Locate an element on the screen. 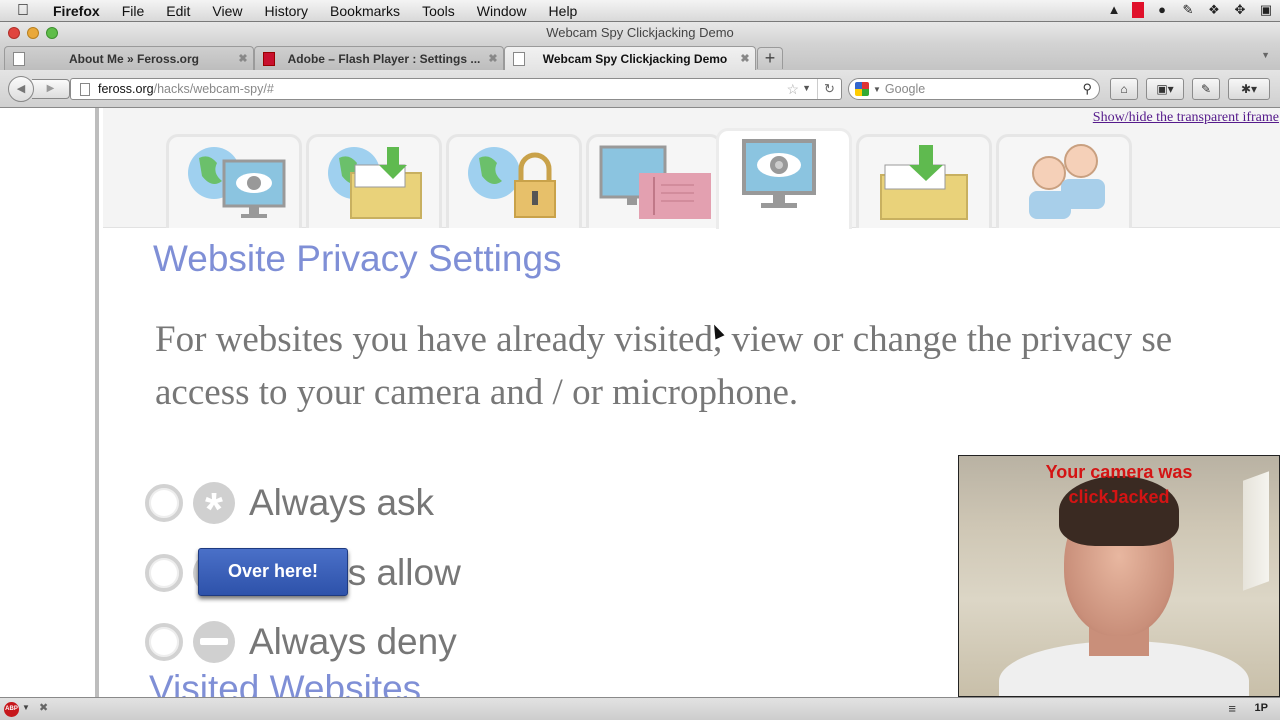 The image size is (1280, 720). option-label: Always deny is located at coordinates (353, 641).